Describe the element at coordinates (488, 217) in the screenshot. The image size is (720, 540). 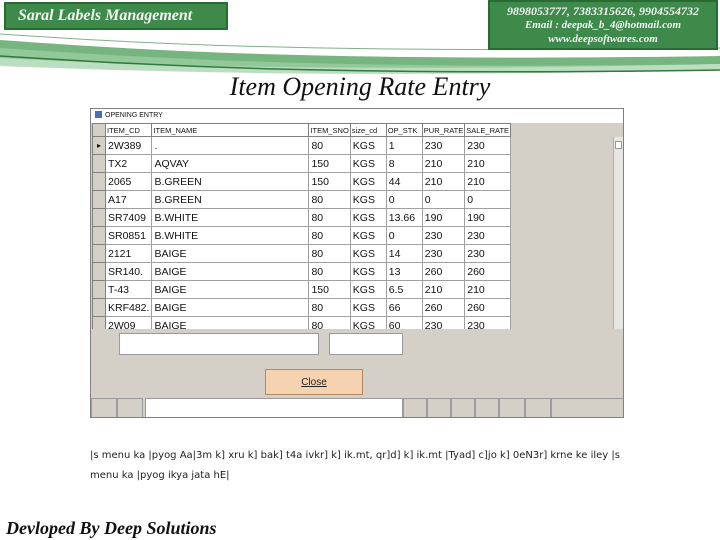
I see `cell-sale-rate: 190` at that location.